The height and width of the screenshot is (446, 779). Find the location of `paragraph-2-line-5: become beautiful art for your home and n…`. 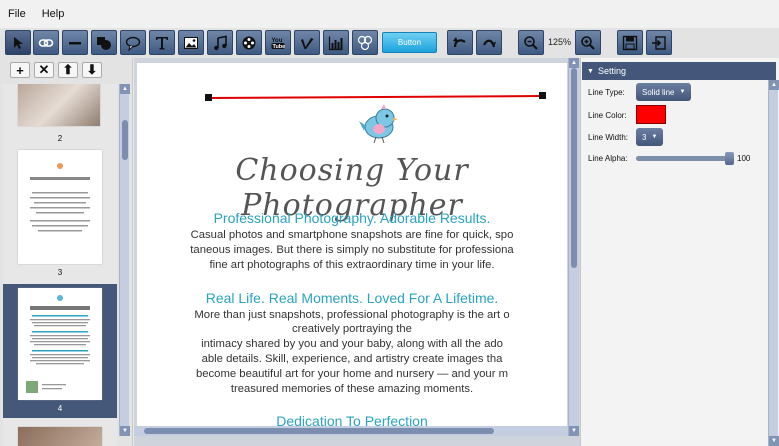

paragraph-2-line-5: become beautiful art for your home and n… is located at coordinates (352, 374).